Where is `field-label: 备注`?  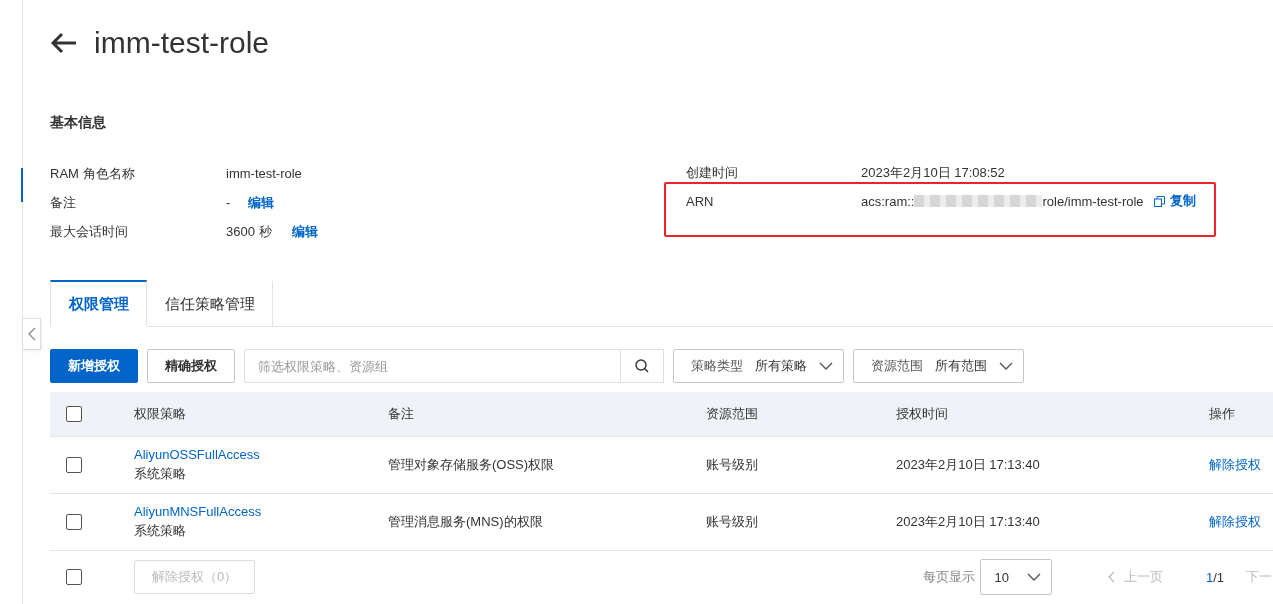
field-label: 备注 is located at coordinates (63, 202).